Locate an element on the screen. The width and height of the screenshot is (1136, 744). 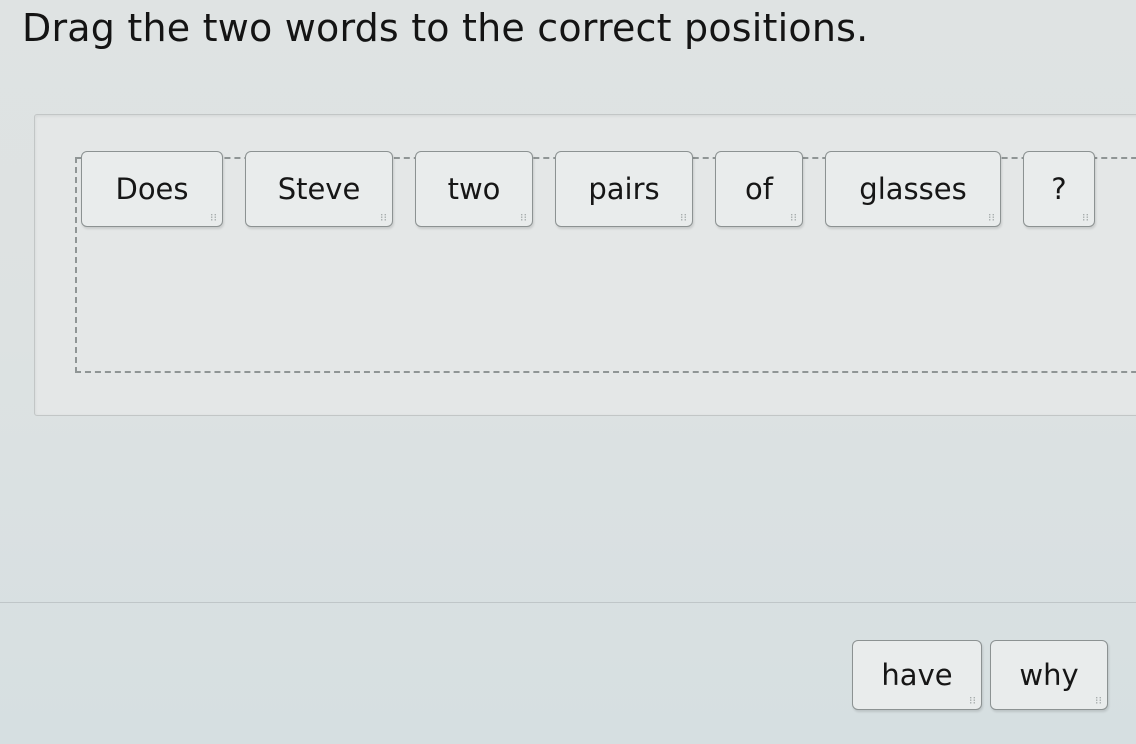
word-tile-label: of is located at coordinates (759, 189).